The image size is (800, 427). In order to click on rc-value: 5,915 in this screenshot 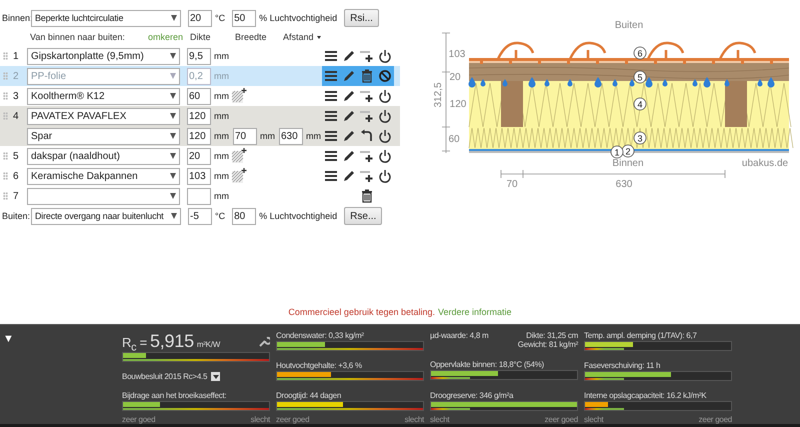, I will do `click(172, 341)`.